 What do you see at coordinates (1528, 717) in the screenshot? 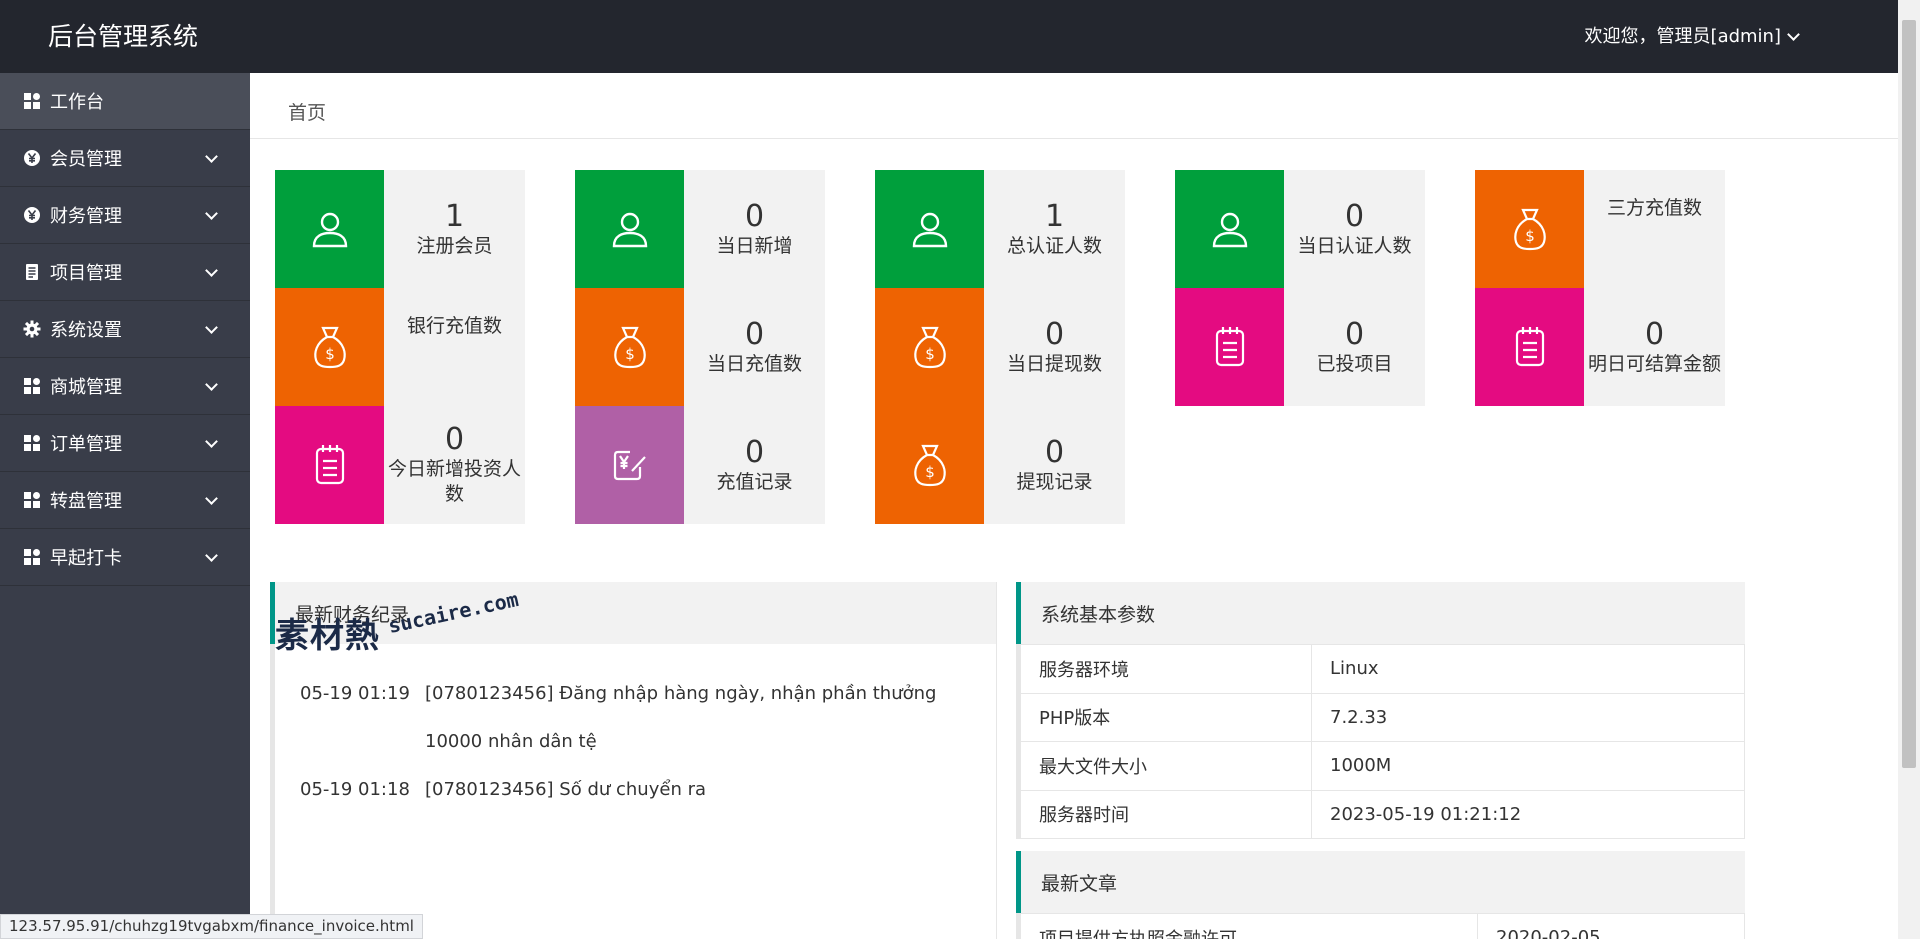
I see `param-value: 7.2.33` at bounding box center [1528, 717].